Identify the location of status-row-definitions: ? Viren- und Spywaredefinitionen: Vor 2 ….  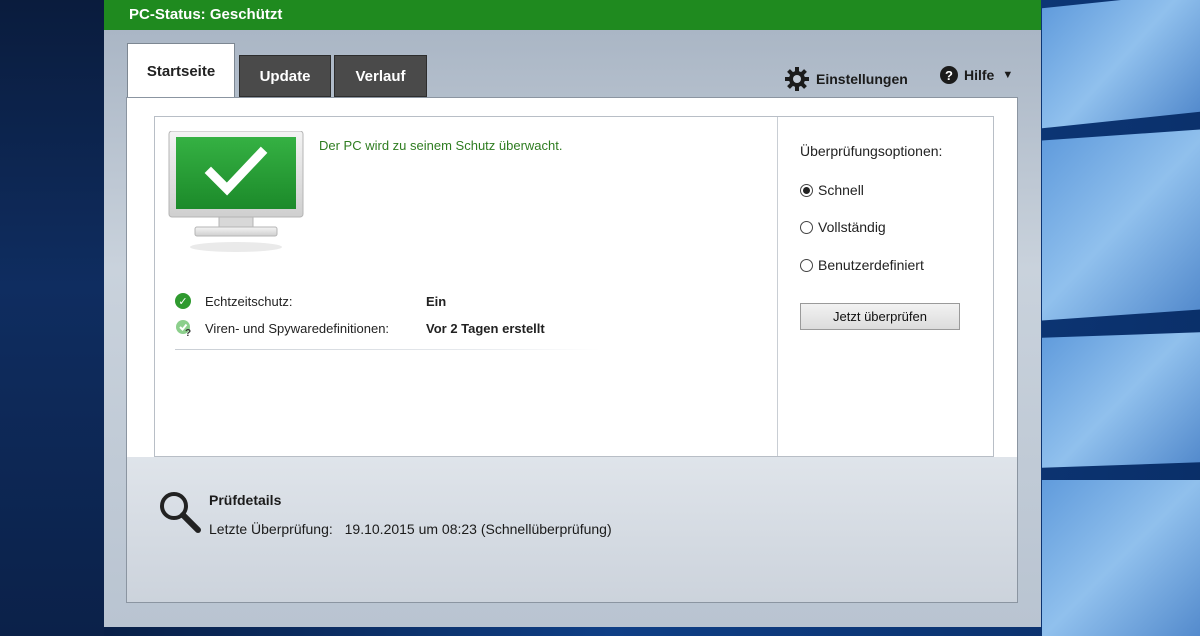
(360, 328).